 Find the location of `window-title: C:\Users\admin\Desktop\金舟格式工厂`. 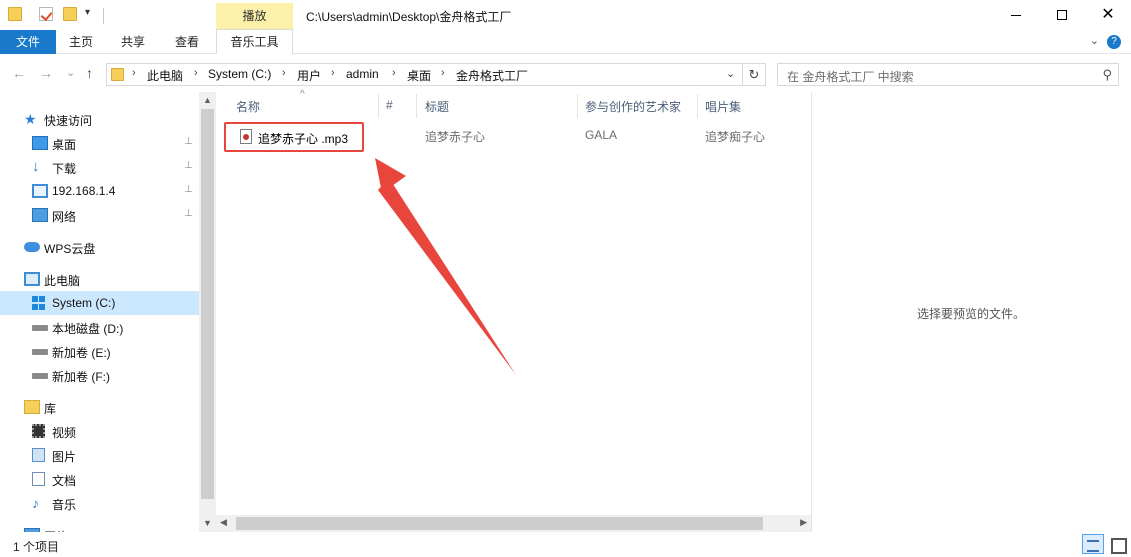

window-title: C:\Users\admin\Desktop\金舟格式工厂 is located at coordinates (409, 17).